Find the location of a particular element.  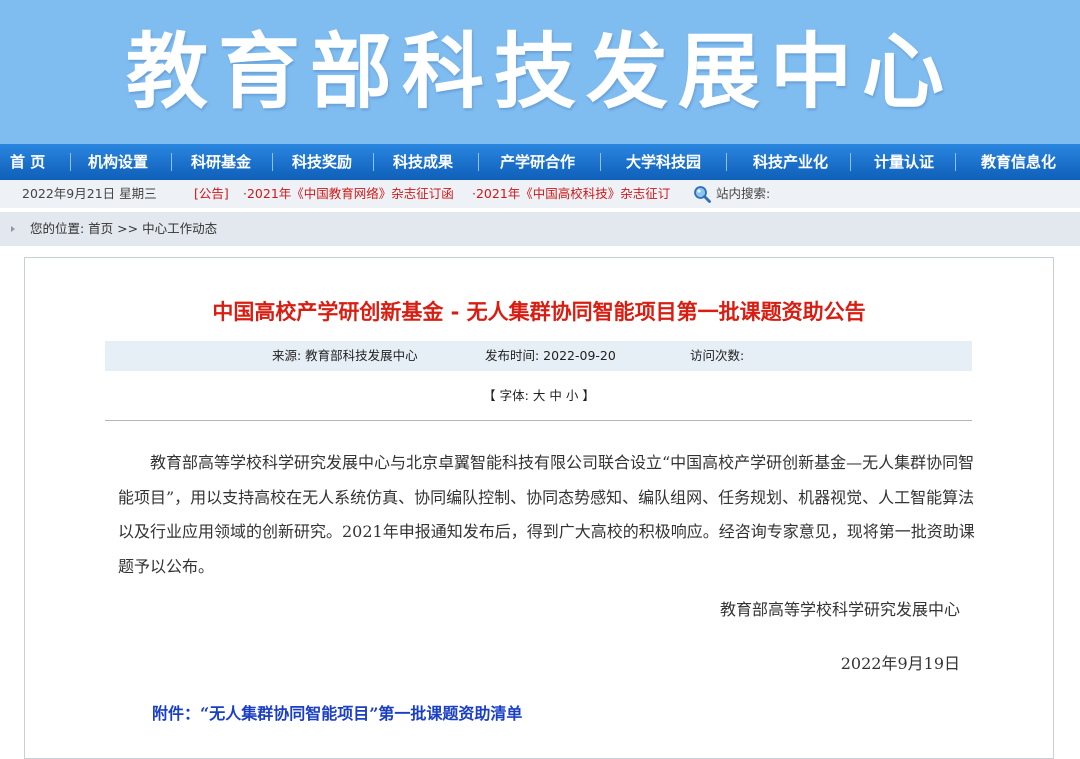

caret-right-icon is located at coordinates (13, 229).